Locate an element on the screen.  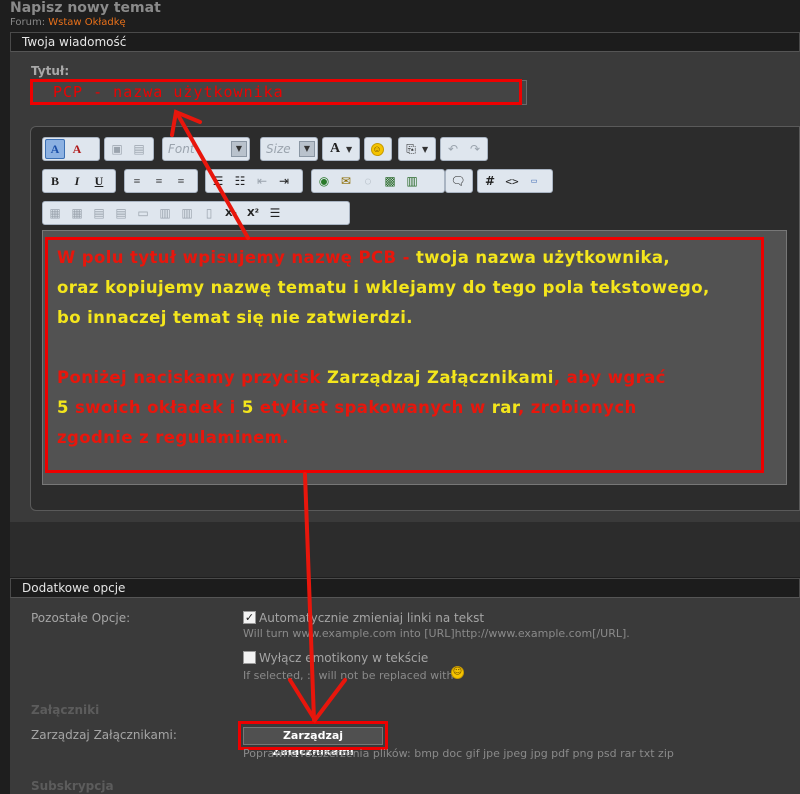
disable-smilies-label: Wyłącz emotikony w tekście is located at coordinates (344, 658).